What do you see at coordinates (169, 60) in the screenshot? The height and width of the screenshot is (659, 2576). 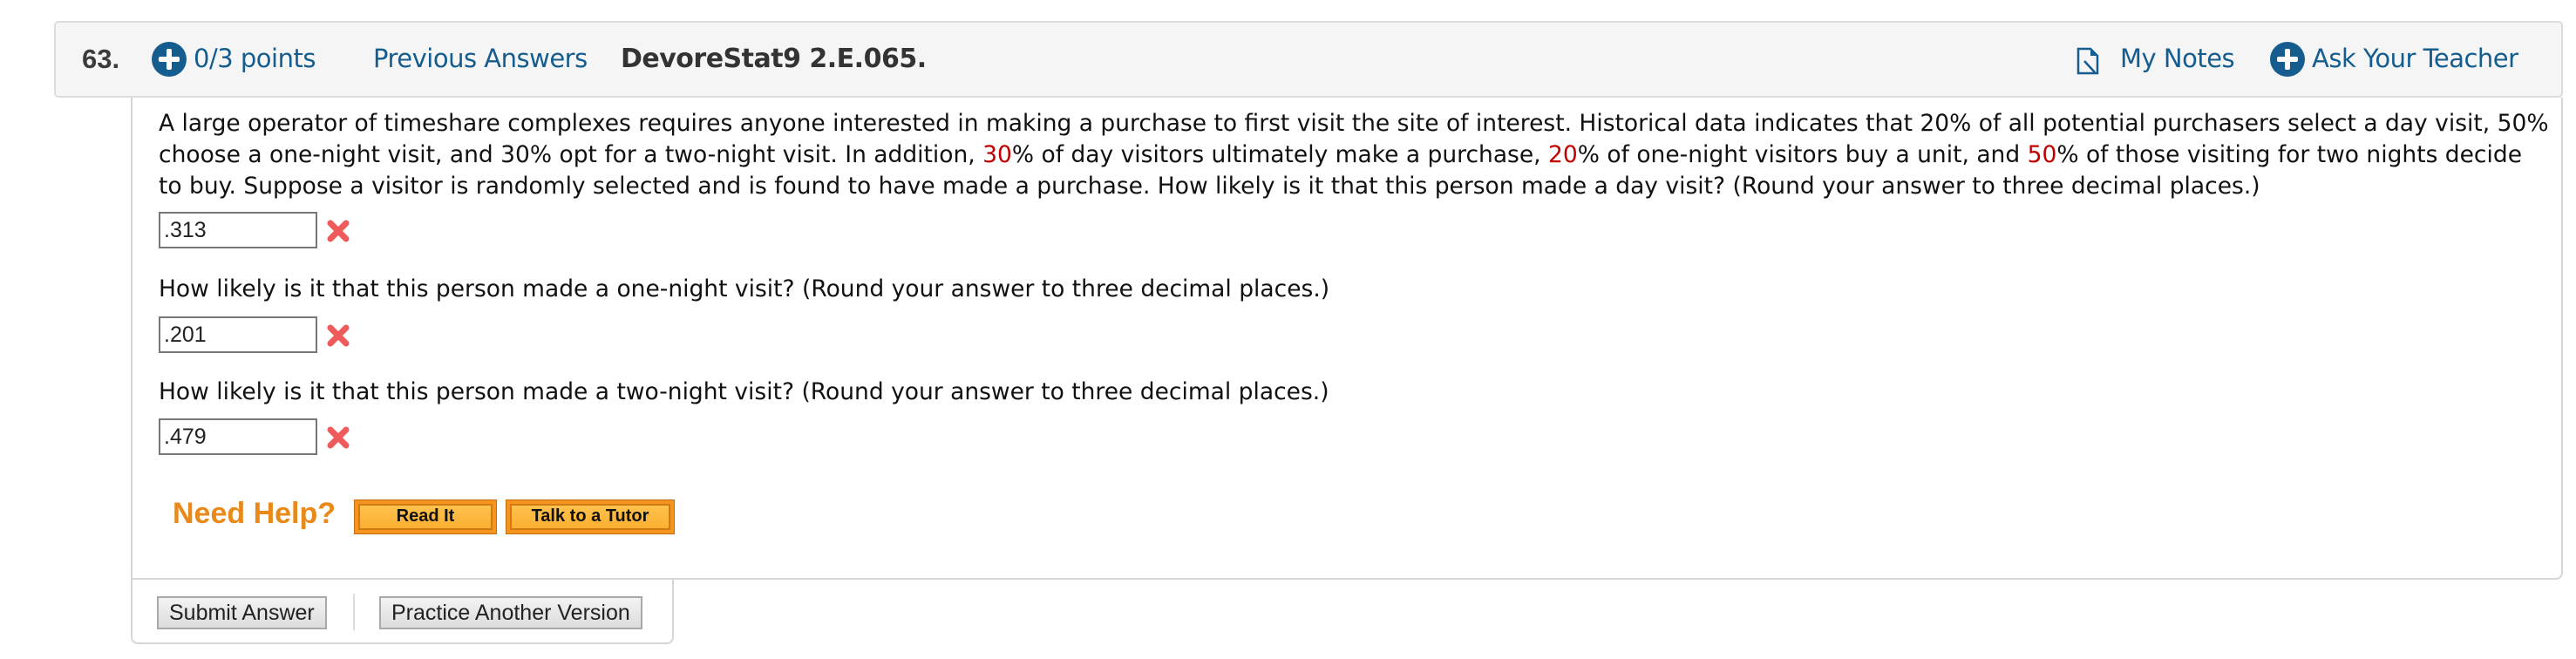 I see `expand-points-icon` at bounding box center [169, 60].